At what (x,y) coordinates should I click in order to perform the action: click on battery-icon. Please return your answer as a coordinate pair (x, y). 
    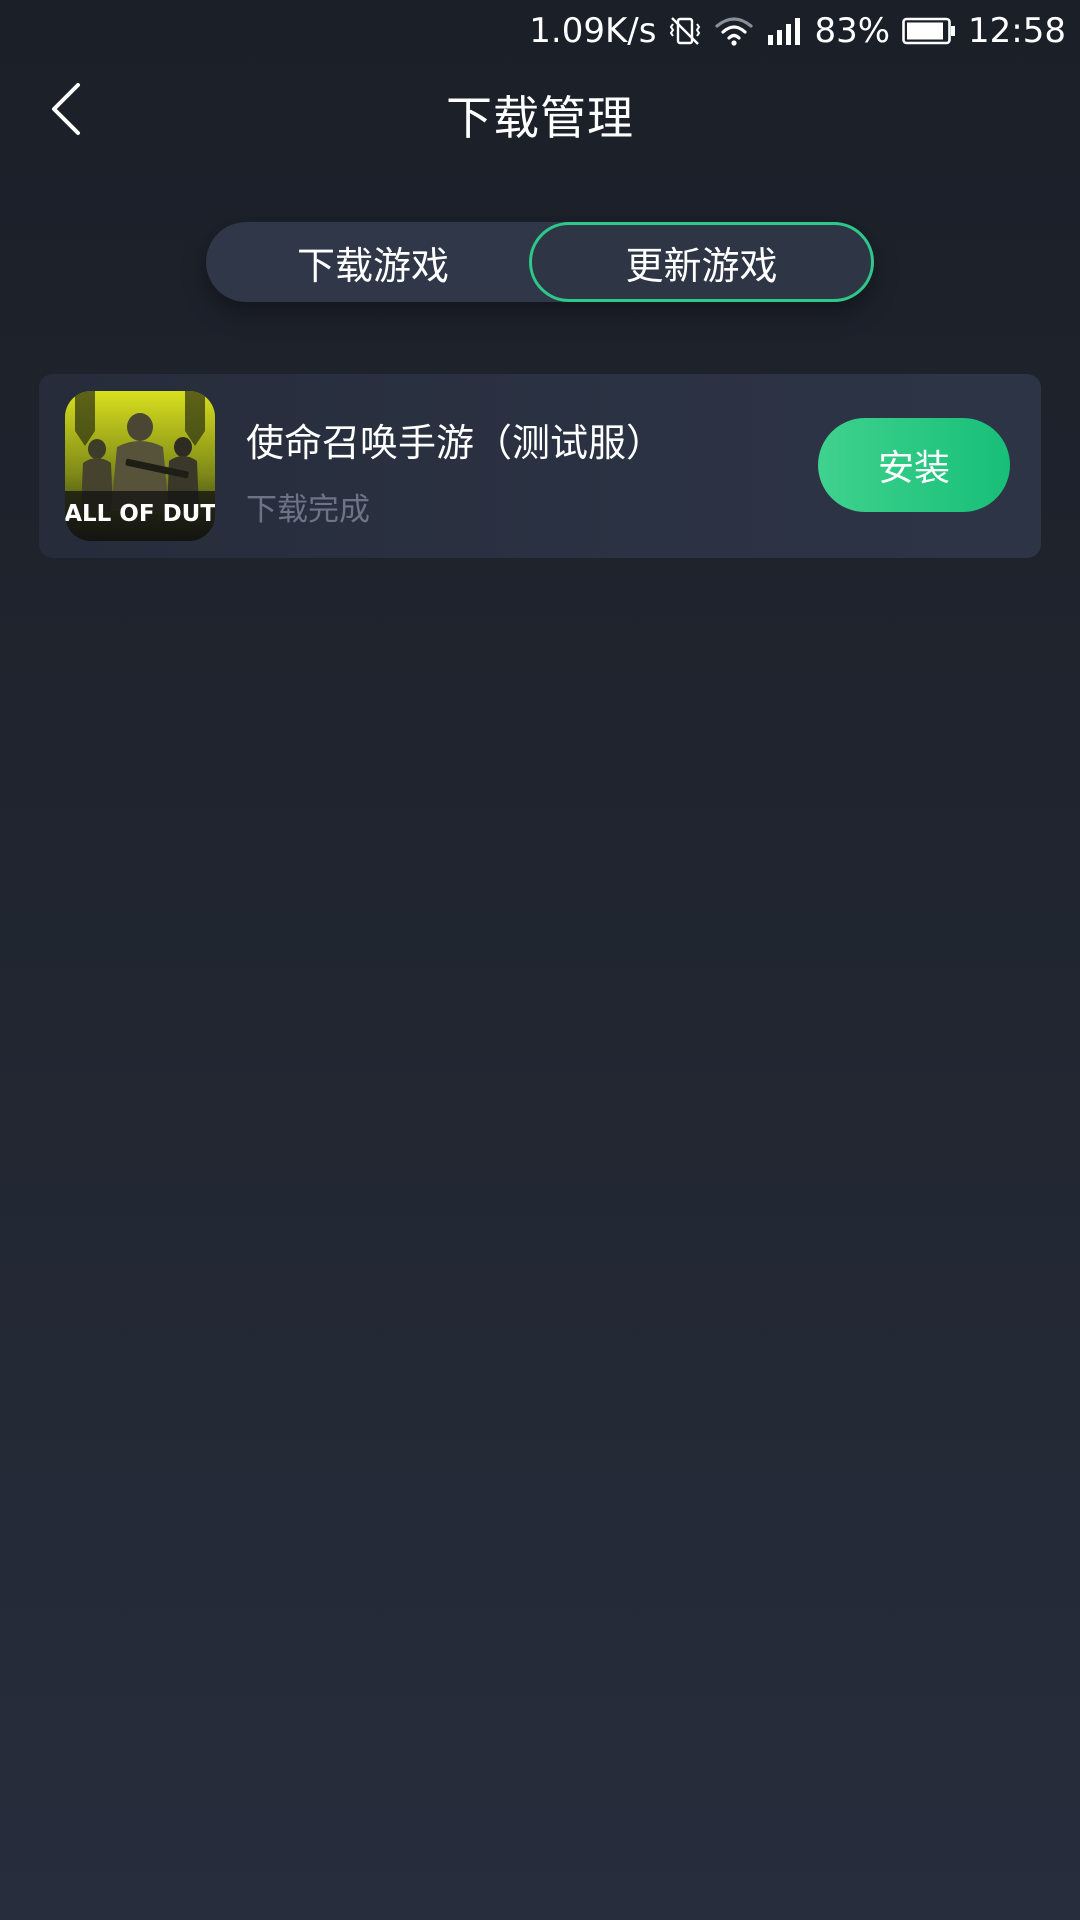
    Looking at the image, I should click on (929, 31).